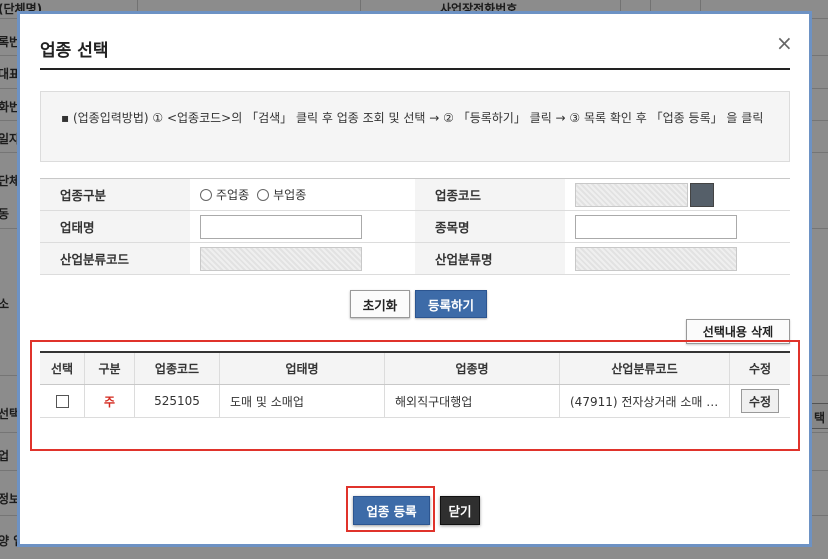 Image resolution: width=828 pixels, height=559 pixels. Describe the element at coordinates (177, 368) in the screenshot. I see `col-header: 업종코드` at that location.